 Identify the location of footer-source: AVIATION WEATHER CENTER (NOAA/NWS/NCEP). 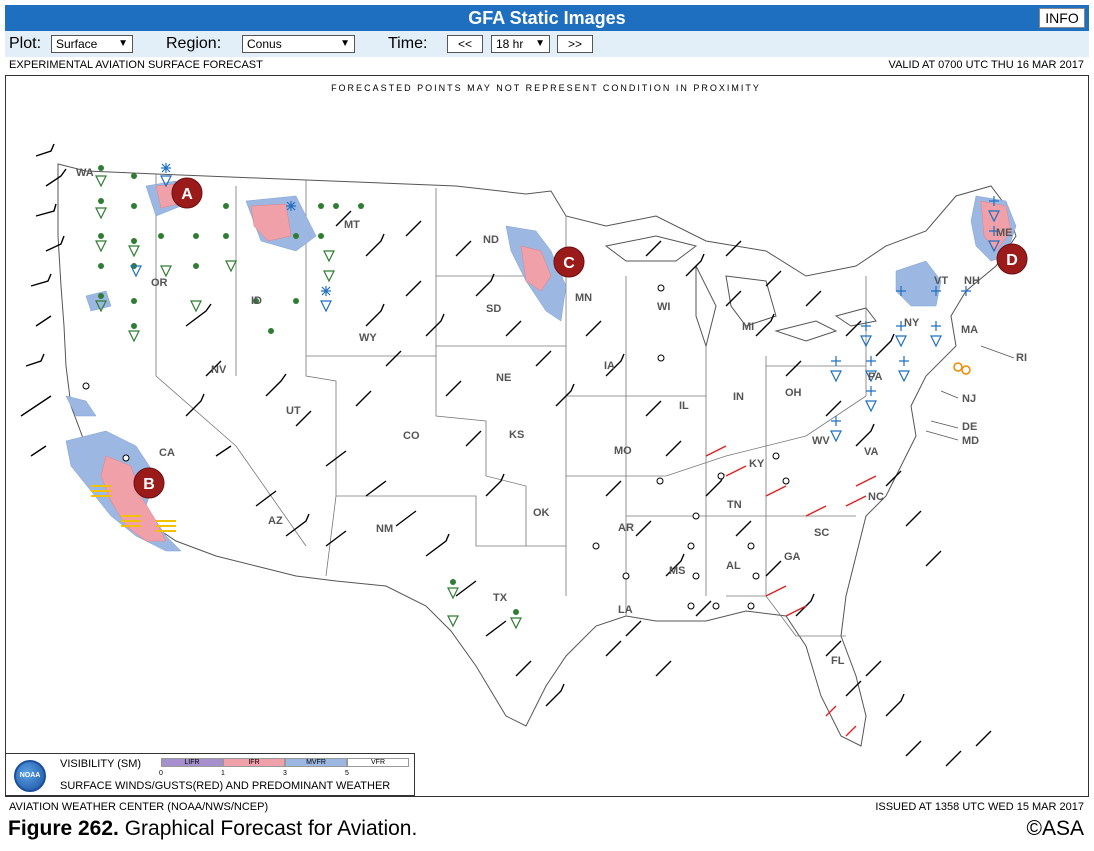
(139, 807).